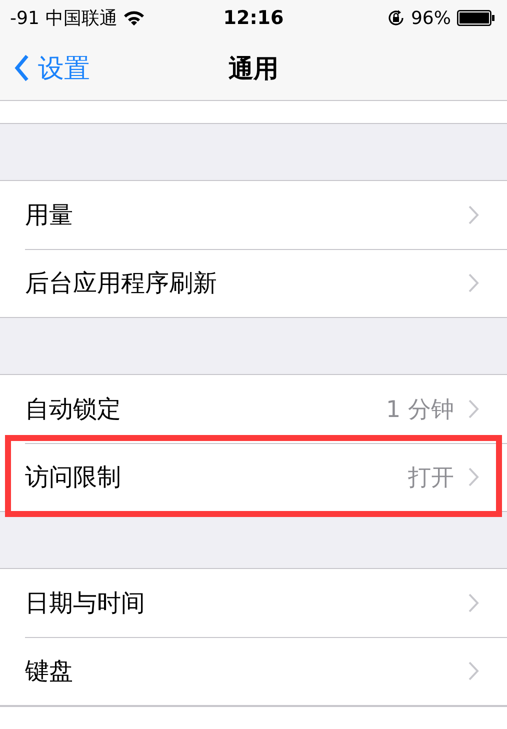 The image size is (507, 729). What do you see at coordinates (209, 477) in the screenshot?
I see `setting-label: 访问限制` at bounding box center [209, 477].